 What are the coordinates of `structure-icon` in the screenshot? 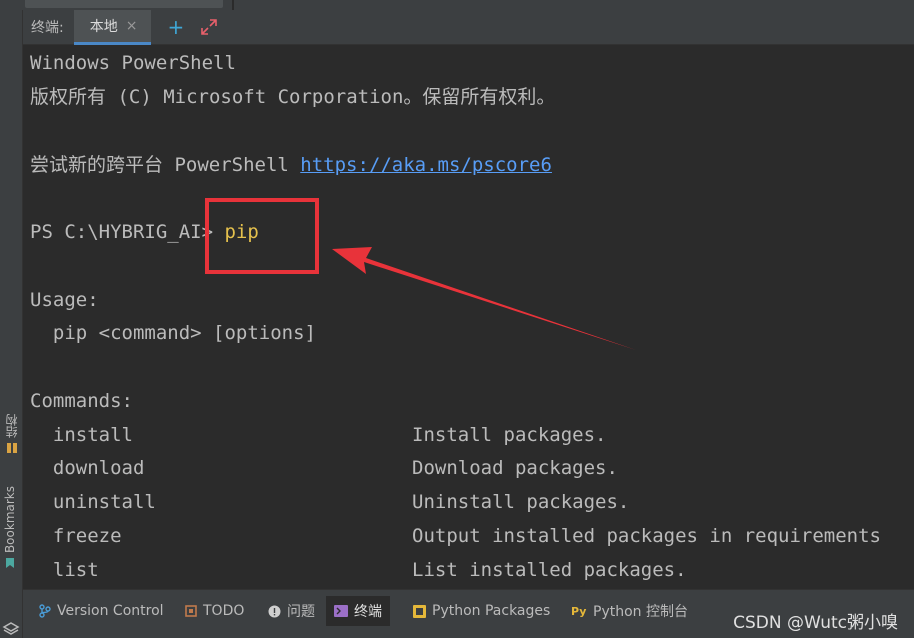 It's located at (11, 448).